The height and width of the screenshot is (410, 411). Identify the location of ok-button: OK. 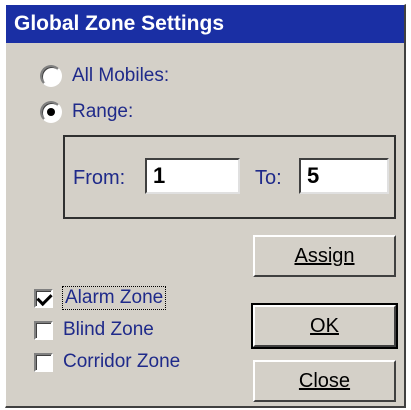
(324, 326).